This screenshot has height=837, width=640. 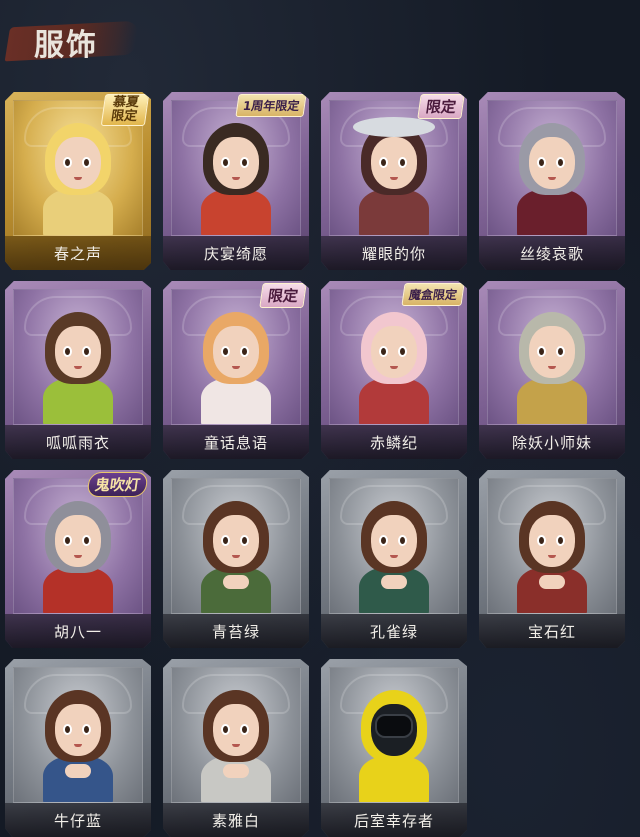 I want to click on limited-badge: 鬼吹灯, so click(x=117, y=484).